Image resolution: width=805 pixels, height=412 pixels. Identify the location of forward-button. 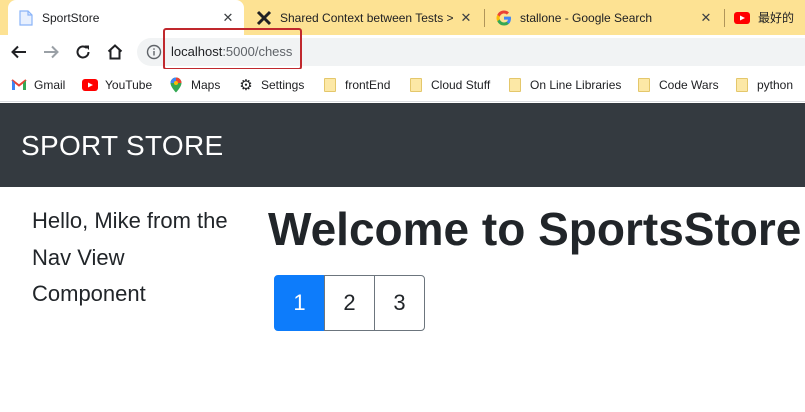
(51, 52).